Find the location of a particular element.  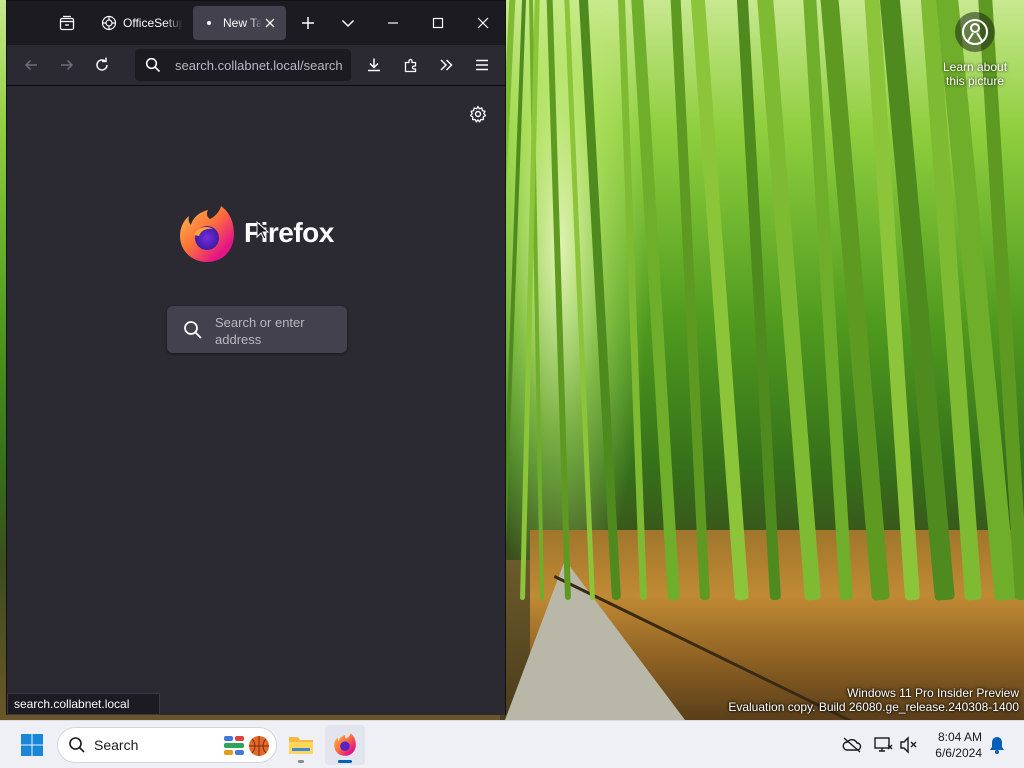

mouse-cursor-icon is located at coordinates (263, 230).